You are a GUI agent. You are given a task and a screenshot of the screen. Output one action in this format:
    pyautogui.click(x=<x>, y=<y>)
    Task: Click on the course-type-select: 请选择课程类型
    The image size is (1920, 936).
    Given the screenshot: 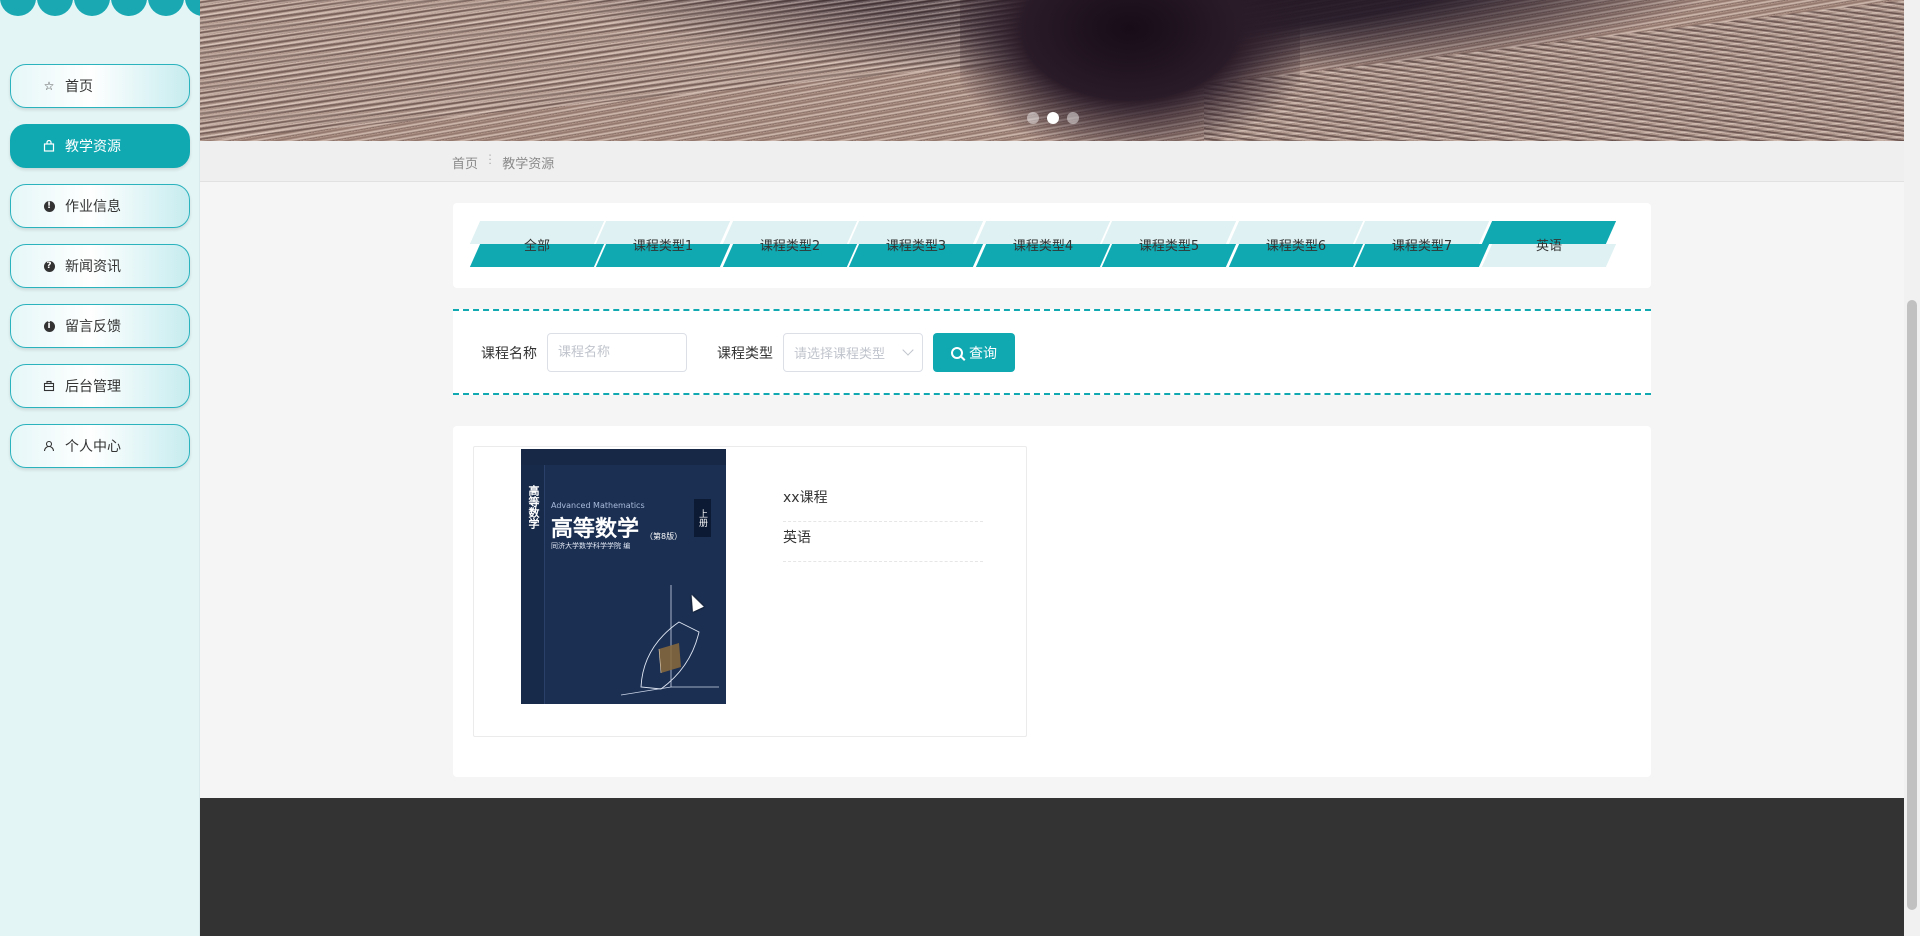 What is the action you would take?
    pyautogui.click(x=853, y=352)
    